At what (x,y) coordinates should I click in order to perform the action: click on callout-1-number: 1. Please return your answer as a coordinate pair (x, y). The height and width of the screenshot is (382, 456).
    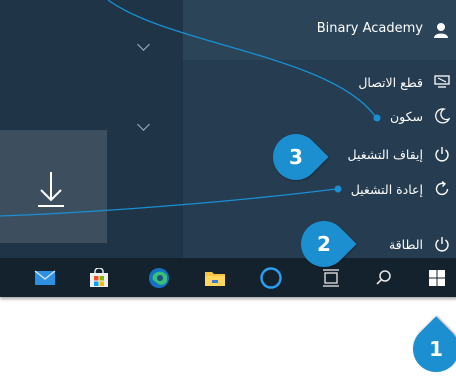
    Looking at the image, I should click on (436, 349).